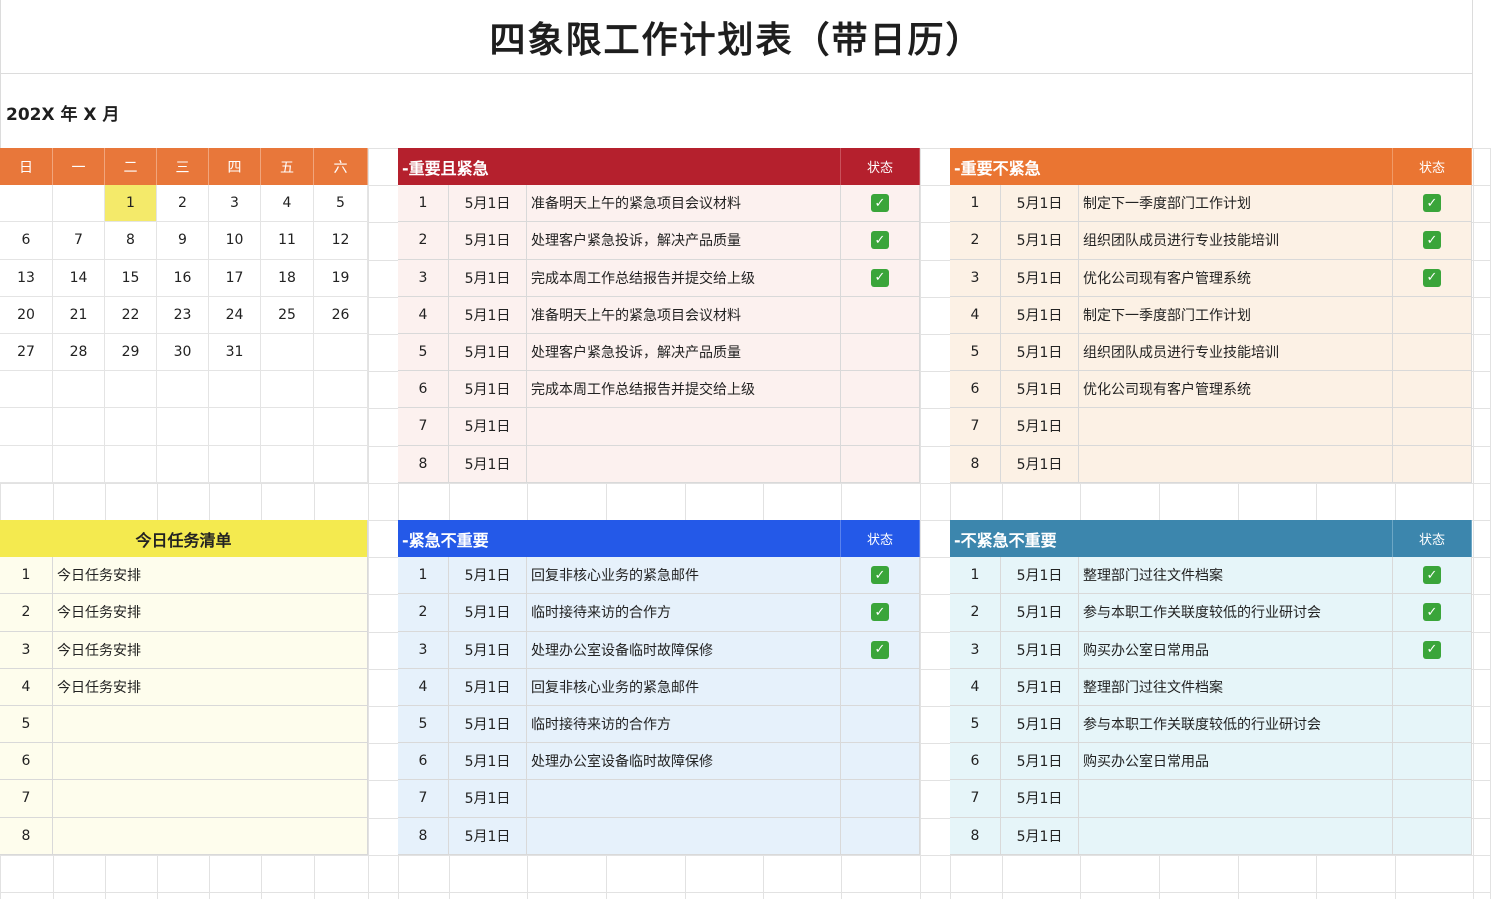 The width and height of the screenshot is (1491, 899). I want to click on task-description: 制定下一季度部门工作计划, so click(1236, 204).